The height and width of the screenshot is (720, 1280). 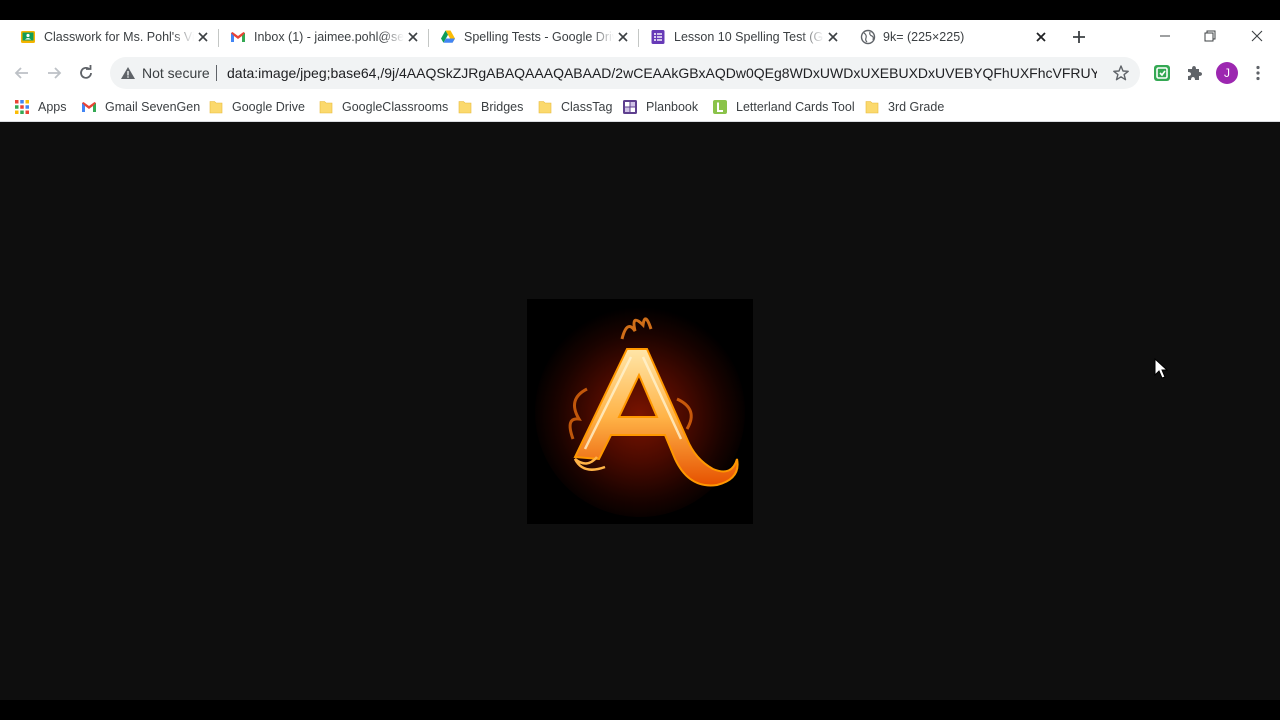 I want to click on letterland-icon, so click(x=720, y=107).